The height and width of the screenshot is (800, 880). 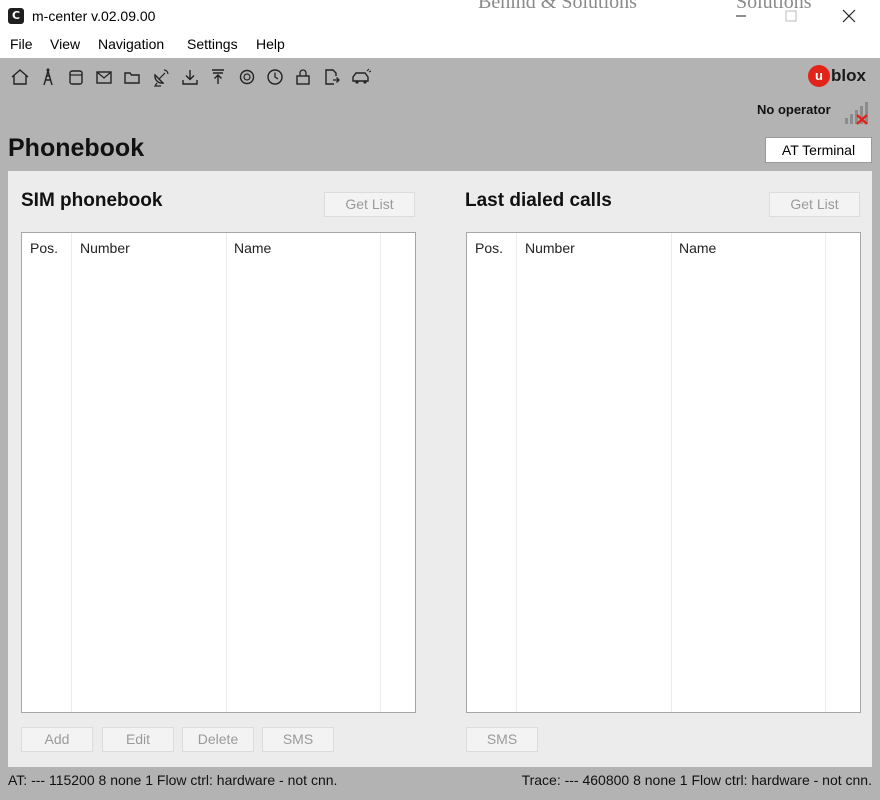 I want to click on minimize-icon, so click(x=741, y=16).